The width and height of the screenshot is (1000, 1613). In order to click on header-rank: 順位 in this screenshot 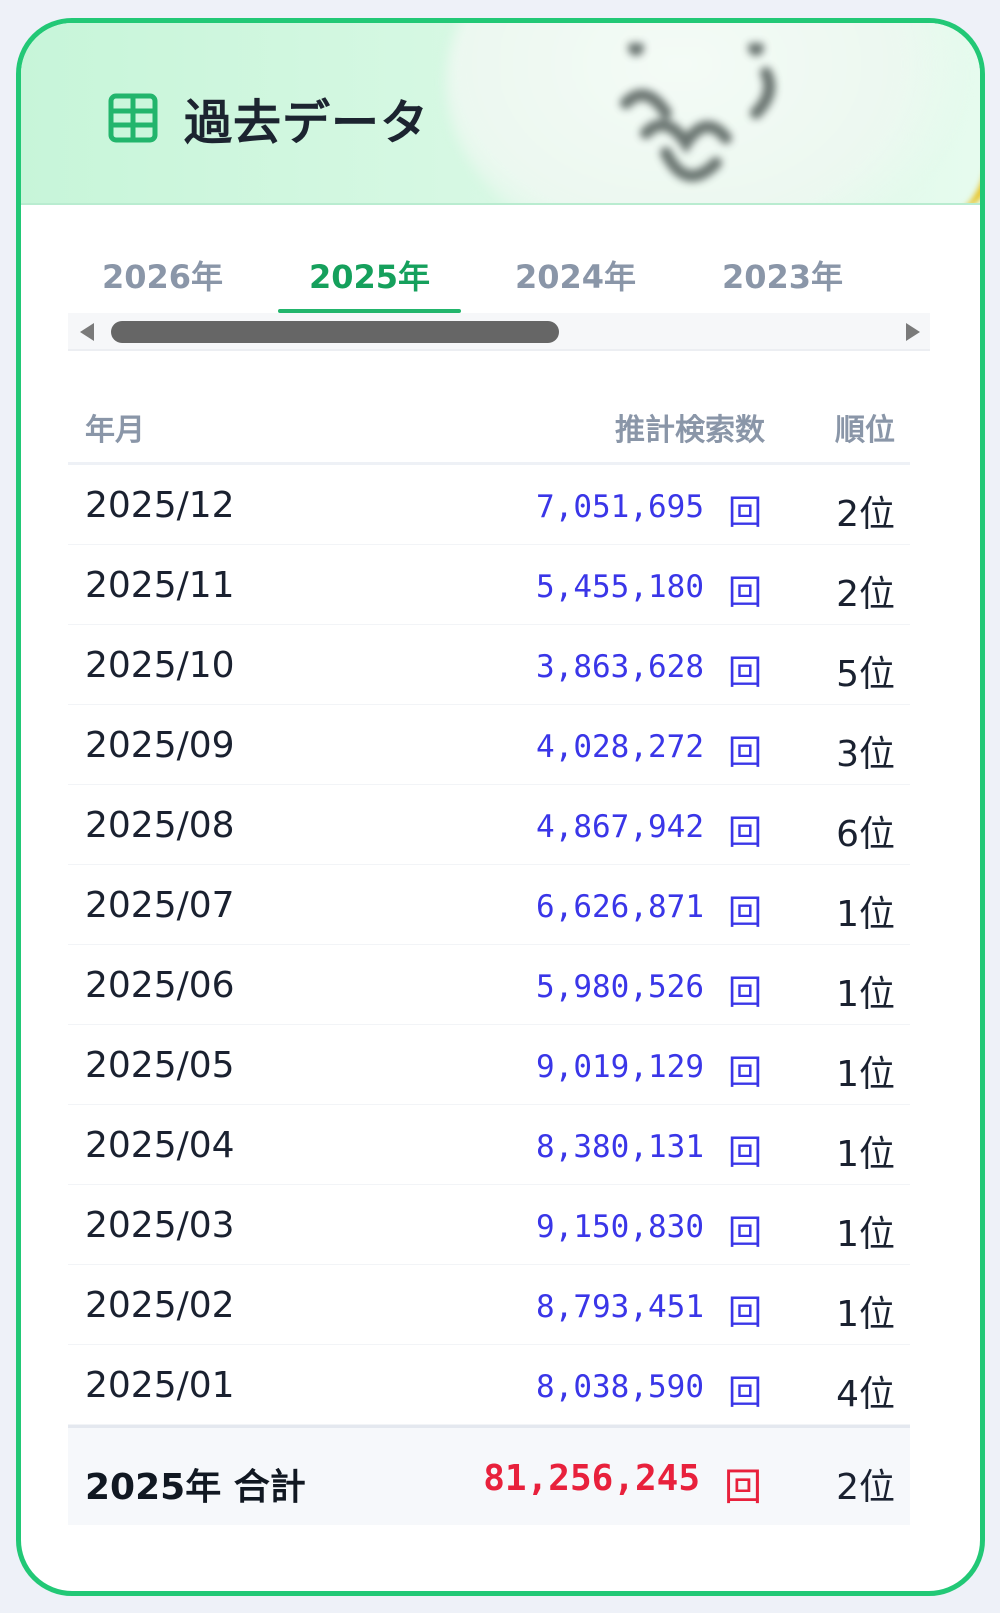, I will do `click(865, 430)`.